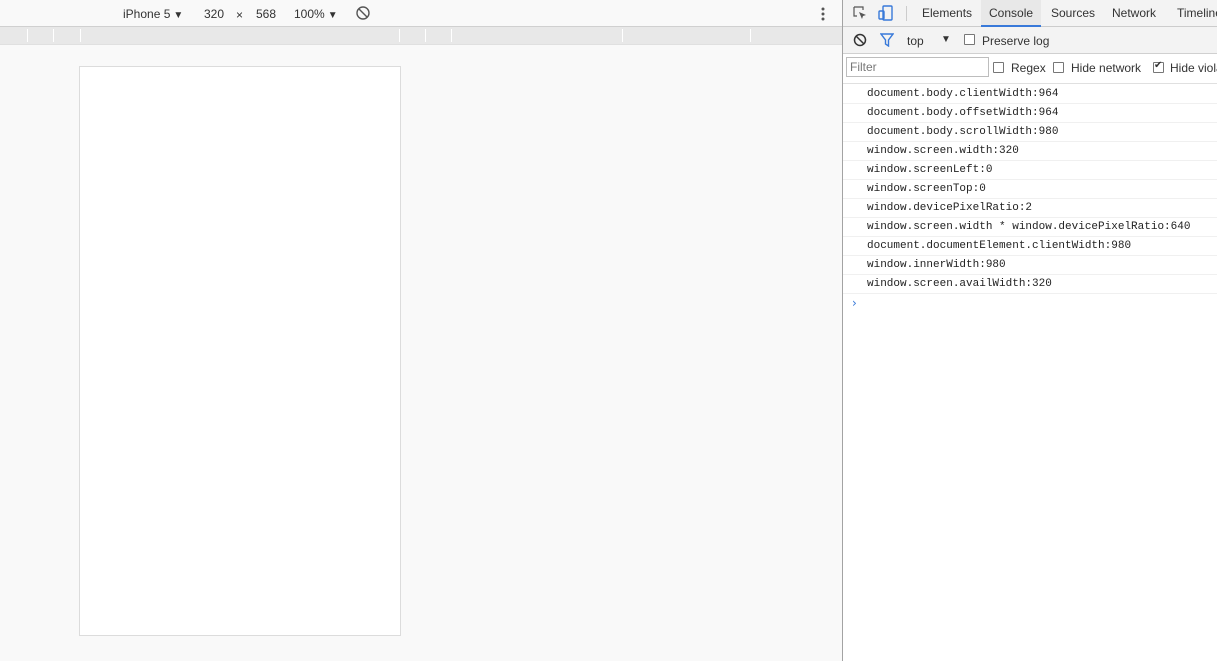 The image size is (1217, 661). What do you see at coordinates (1030, 113) in the screenshot?
I see `console-message: document.body.offsetWidth:964` at bounding box center [1030, 113].